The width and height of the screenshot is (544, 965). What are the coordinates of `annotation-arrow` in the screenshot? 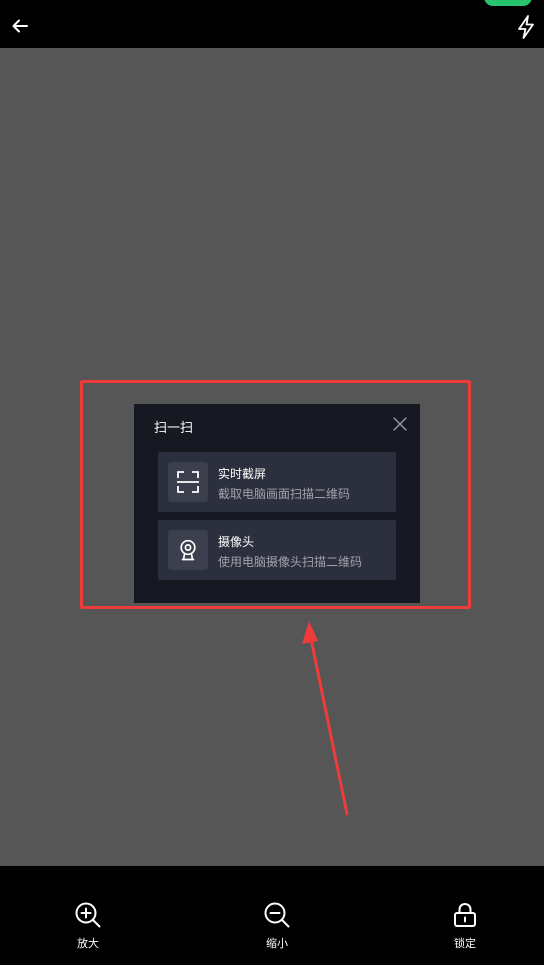 It's located at (325, 718).